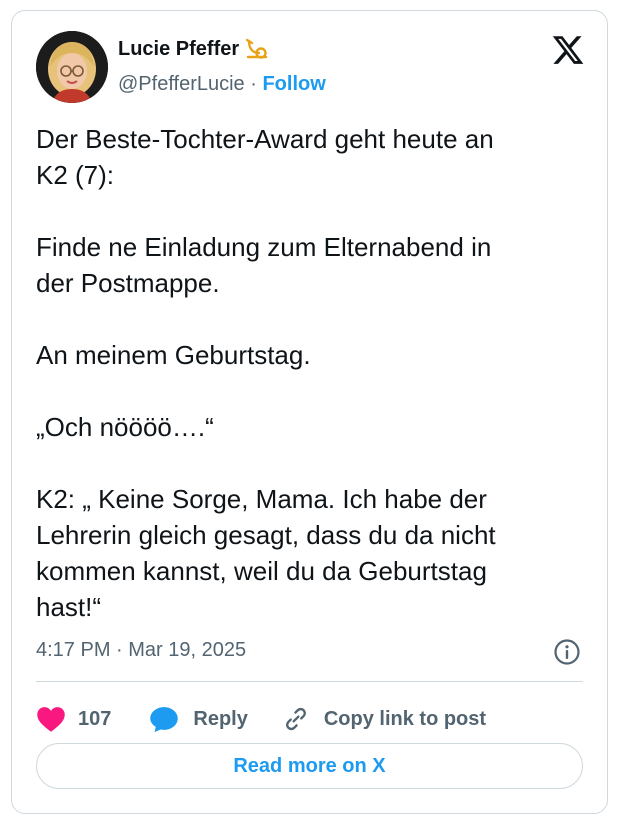 The height and width of the screenshot is (826, 620). What do you see at coordinates (261, 719) in the screenshot?
I see `action-bar: 107 Reply Copy link to post` at bounding box center [261, 719].